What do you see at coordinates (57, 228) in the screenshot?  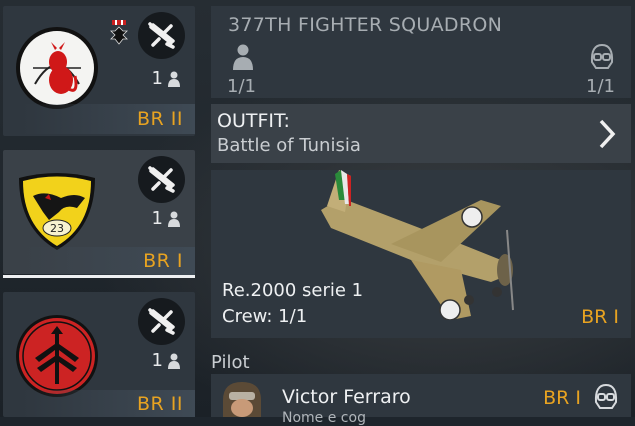 I see `svg-text: 23` at bounding box center [57, 228].